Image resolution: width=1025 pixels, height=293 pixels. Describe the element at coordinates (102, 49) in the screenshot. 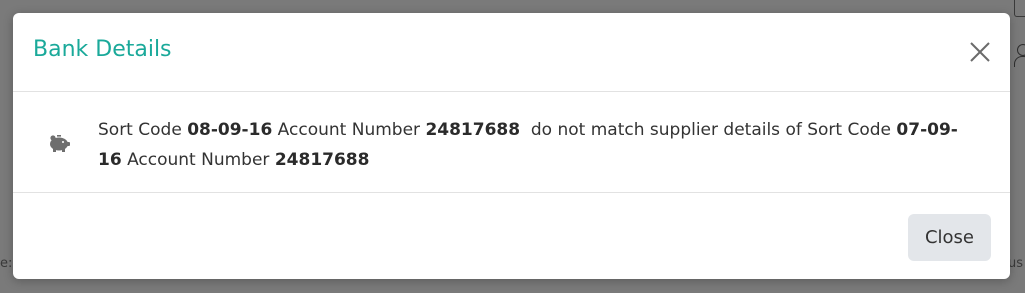

I see `modal-title: Bank Details` at that location.